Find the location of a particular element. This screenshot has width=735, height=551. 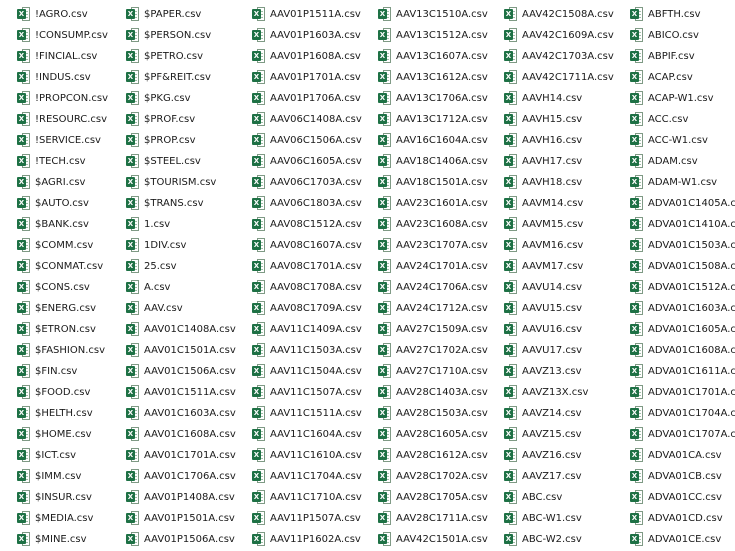

file-name: AAV28C1403A.csv is located at coordinates (442, 392).